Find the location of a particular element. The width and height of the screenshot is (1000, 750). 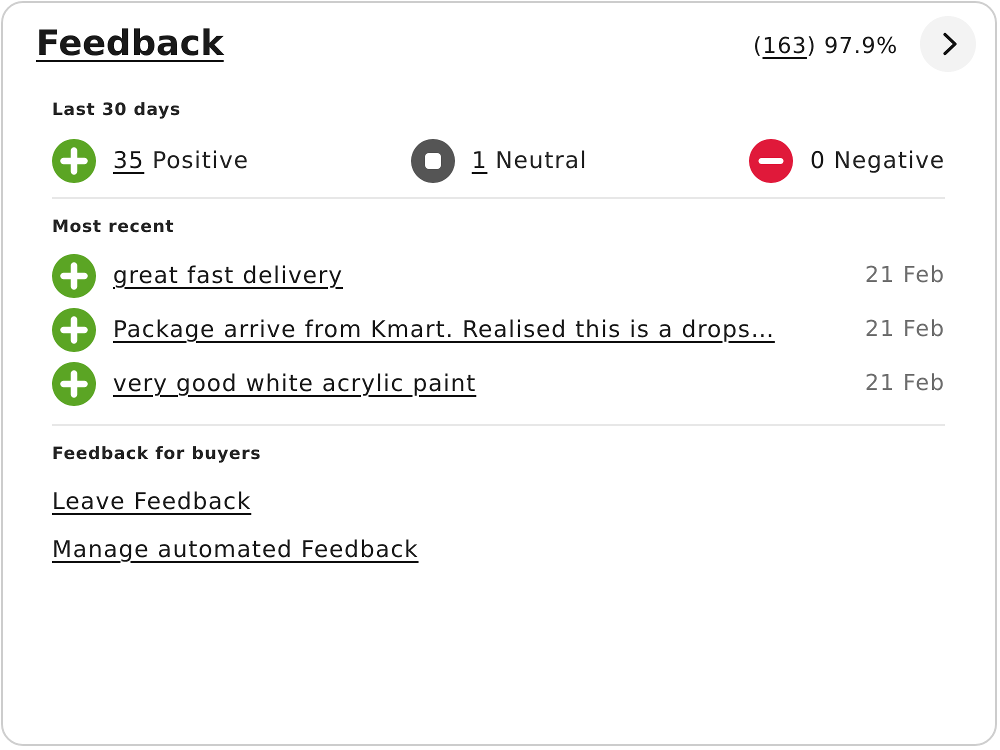

buyer-feedback-link: Manage automated Feedback is located at coordinates (235, 550).